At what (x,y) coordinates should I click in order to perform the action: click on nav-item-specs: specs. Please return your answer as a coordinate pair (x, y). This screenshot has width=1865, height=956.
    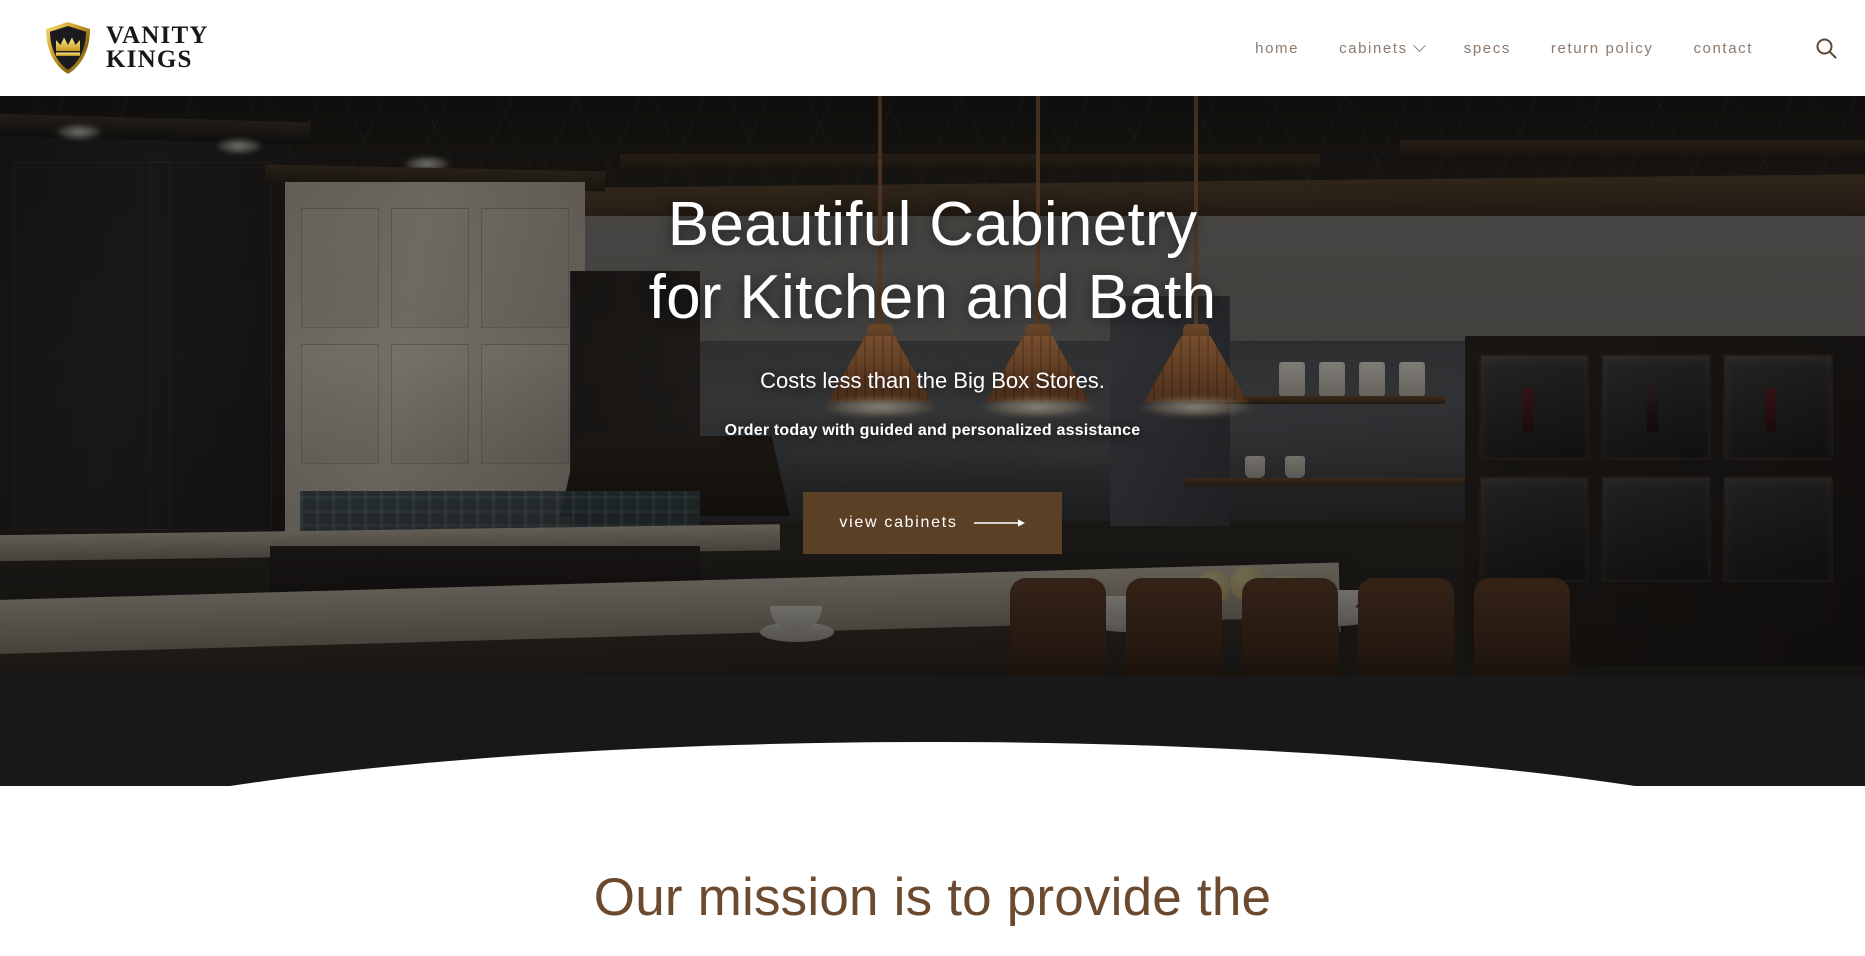
    Looking at the image, I should click on (1487, 48).